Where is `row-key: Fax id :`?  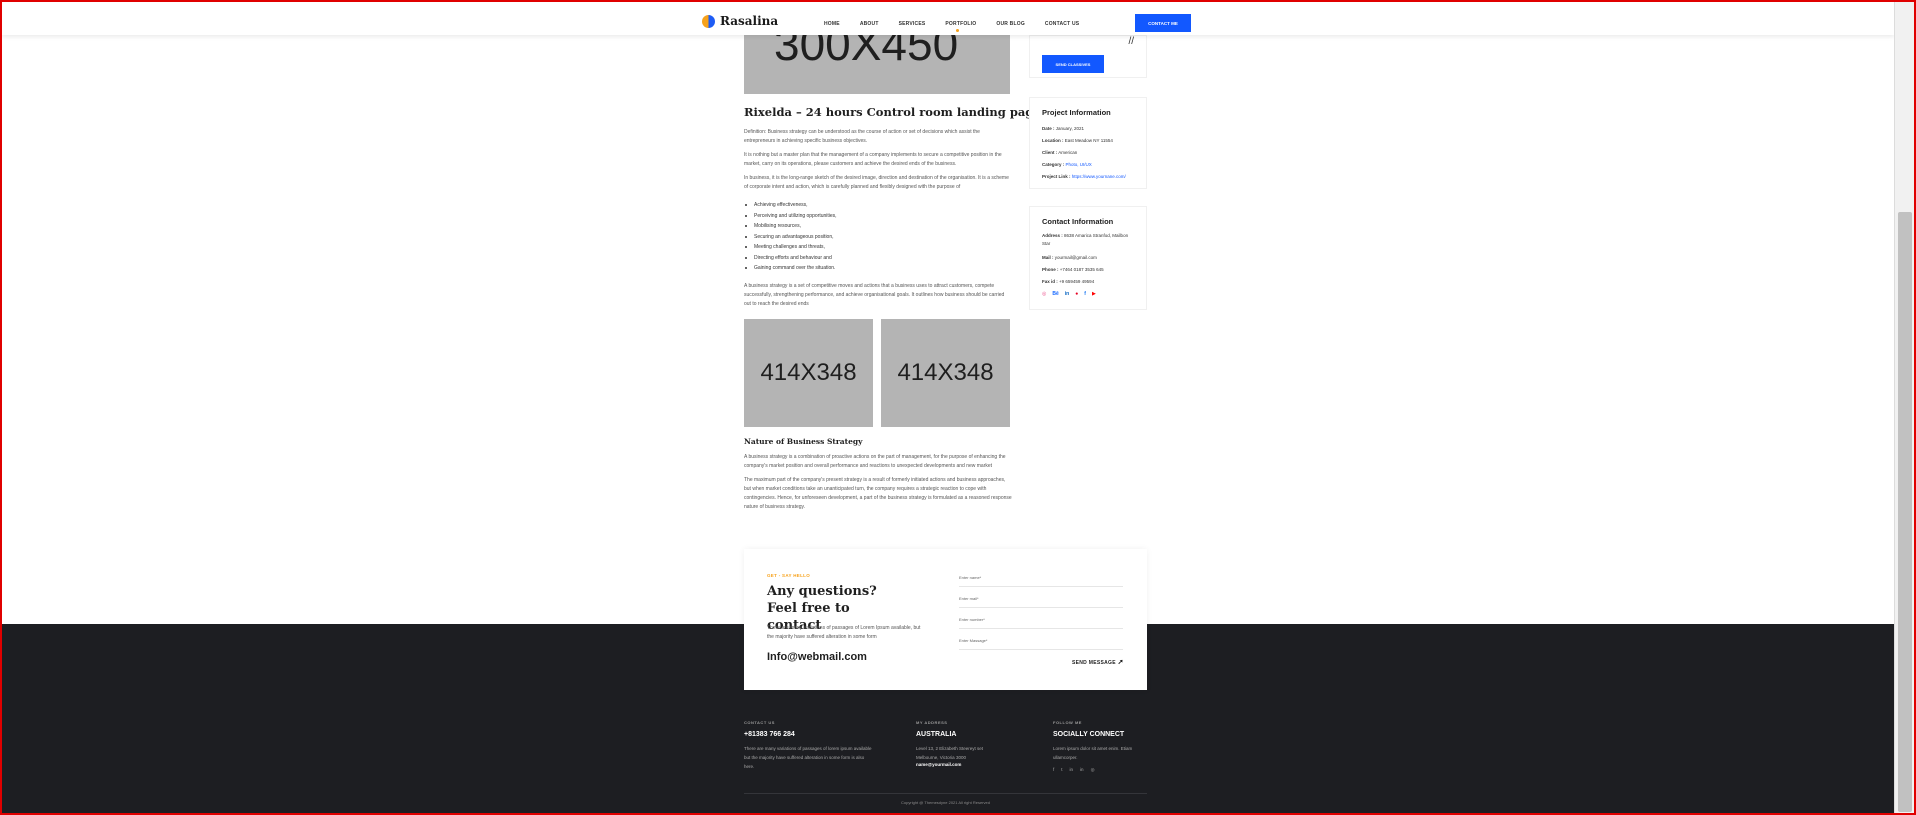
row-key: Fax id : is located at coordinates (1050, 281).